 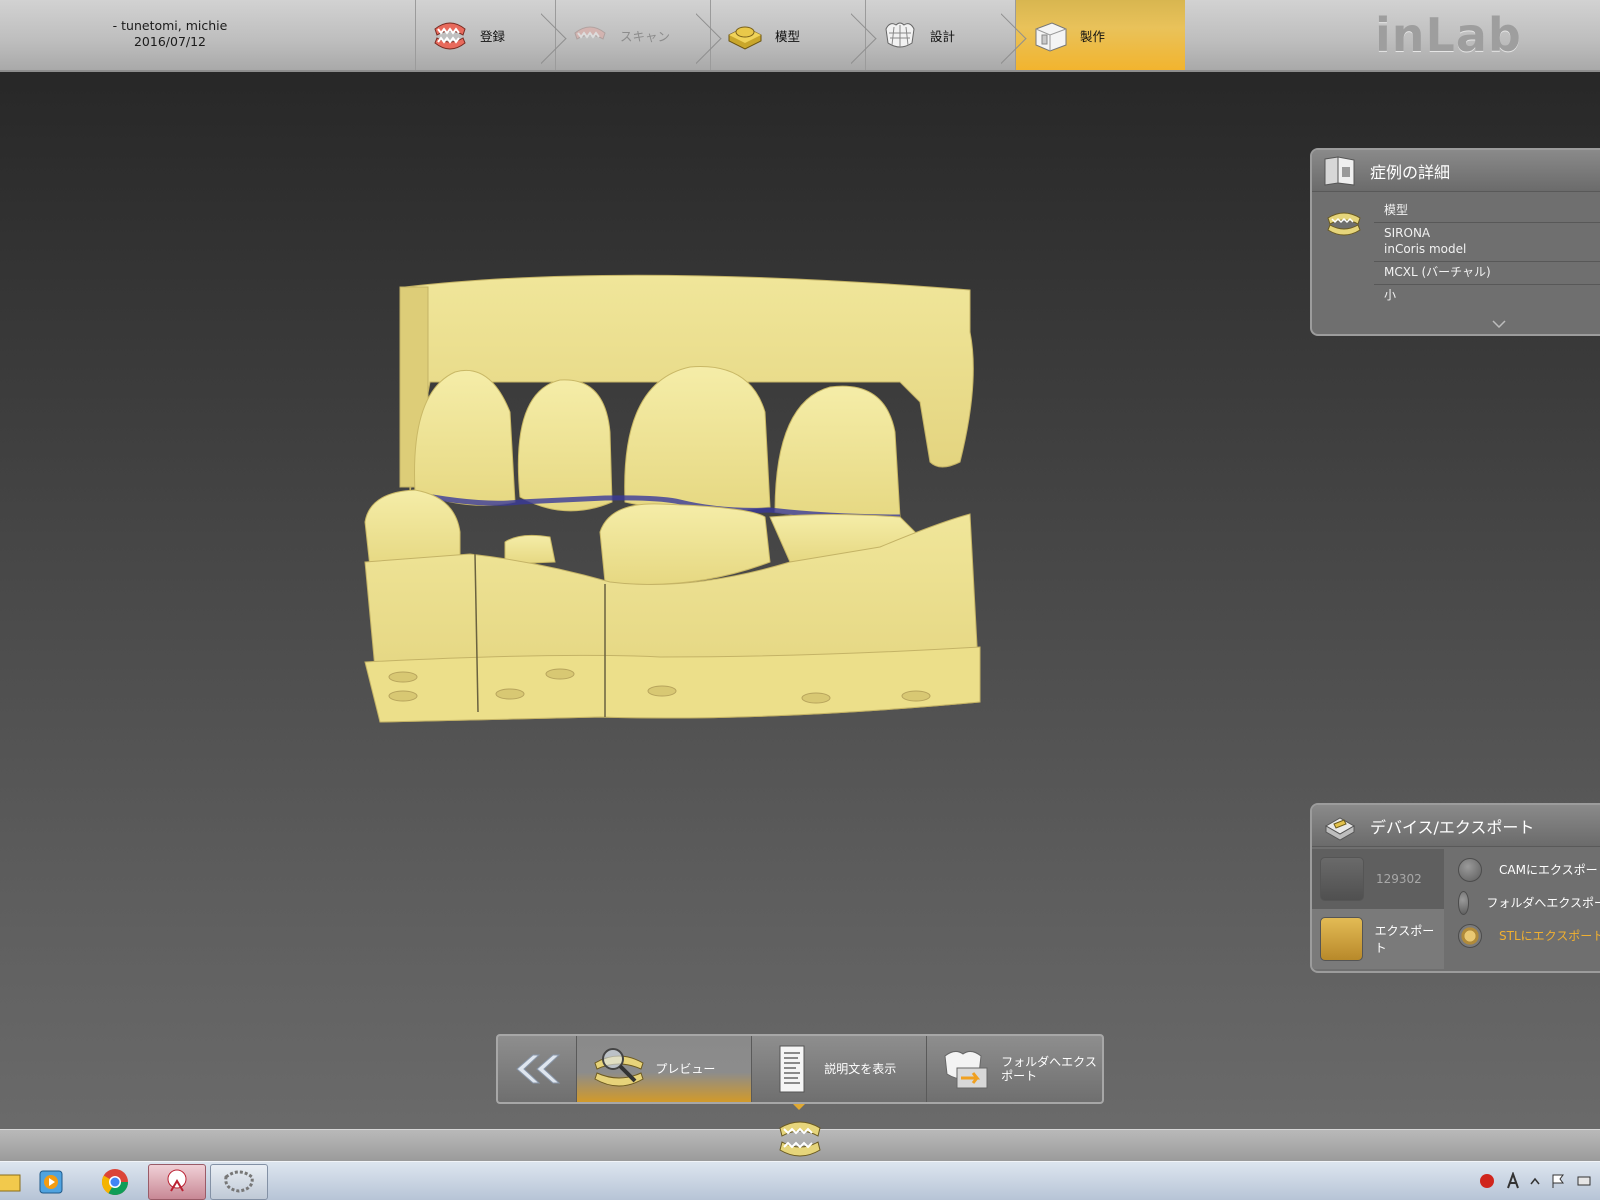 I want to click on show-description-button: 説明文を表示, so click(x=840, y=1069).